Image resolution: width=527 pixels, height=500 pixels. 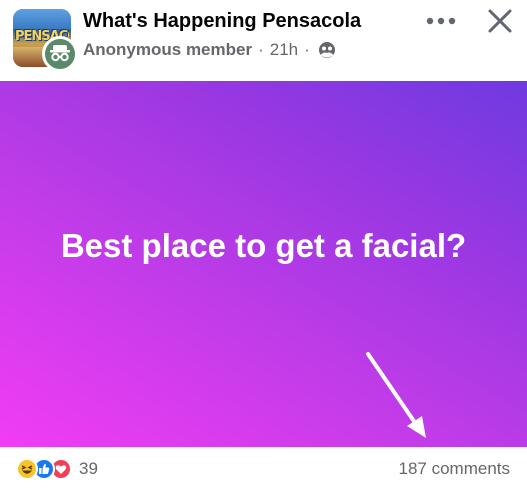 I want to click on more-options-button, so click(x=441, y=21).